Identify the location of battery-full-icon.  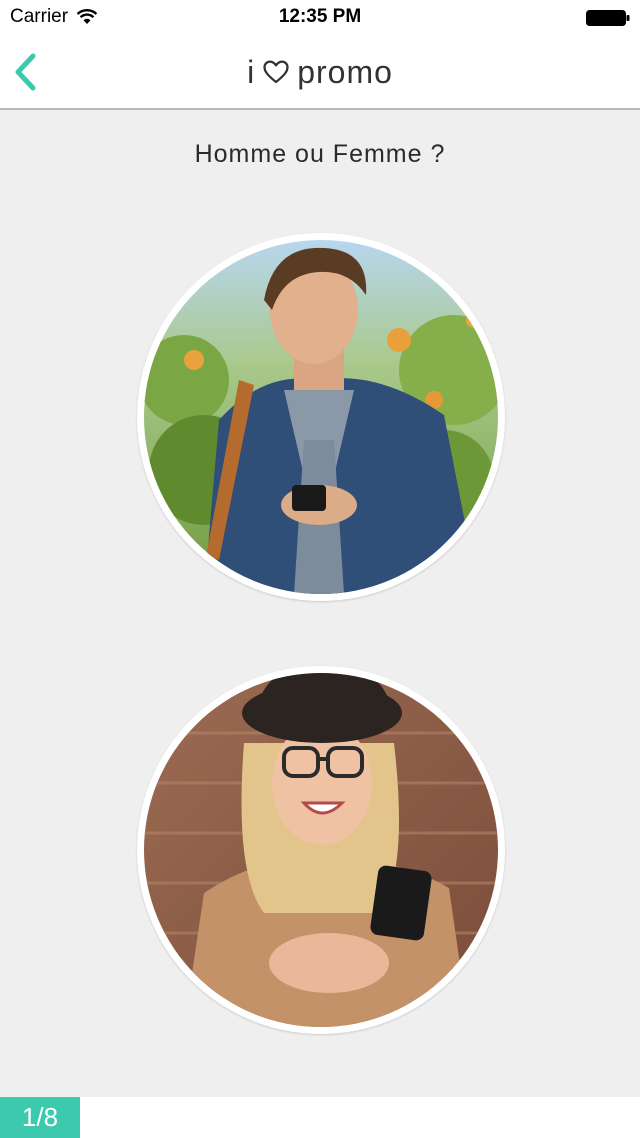
(608, 18).